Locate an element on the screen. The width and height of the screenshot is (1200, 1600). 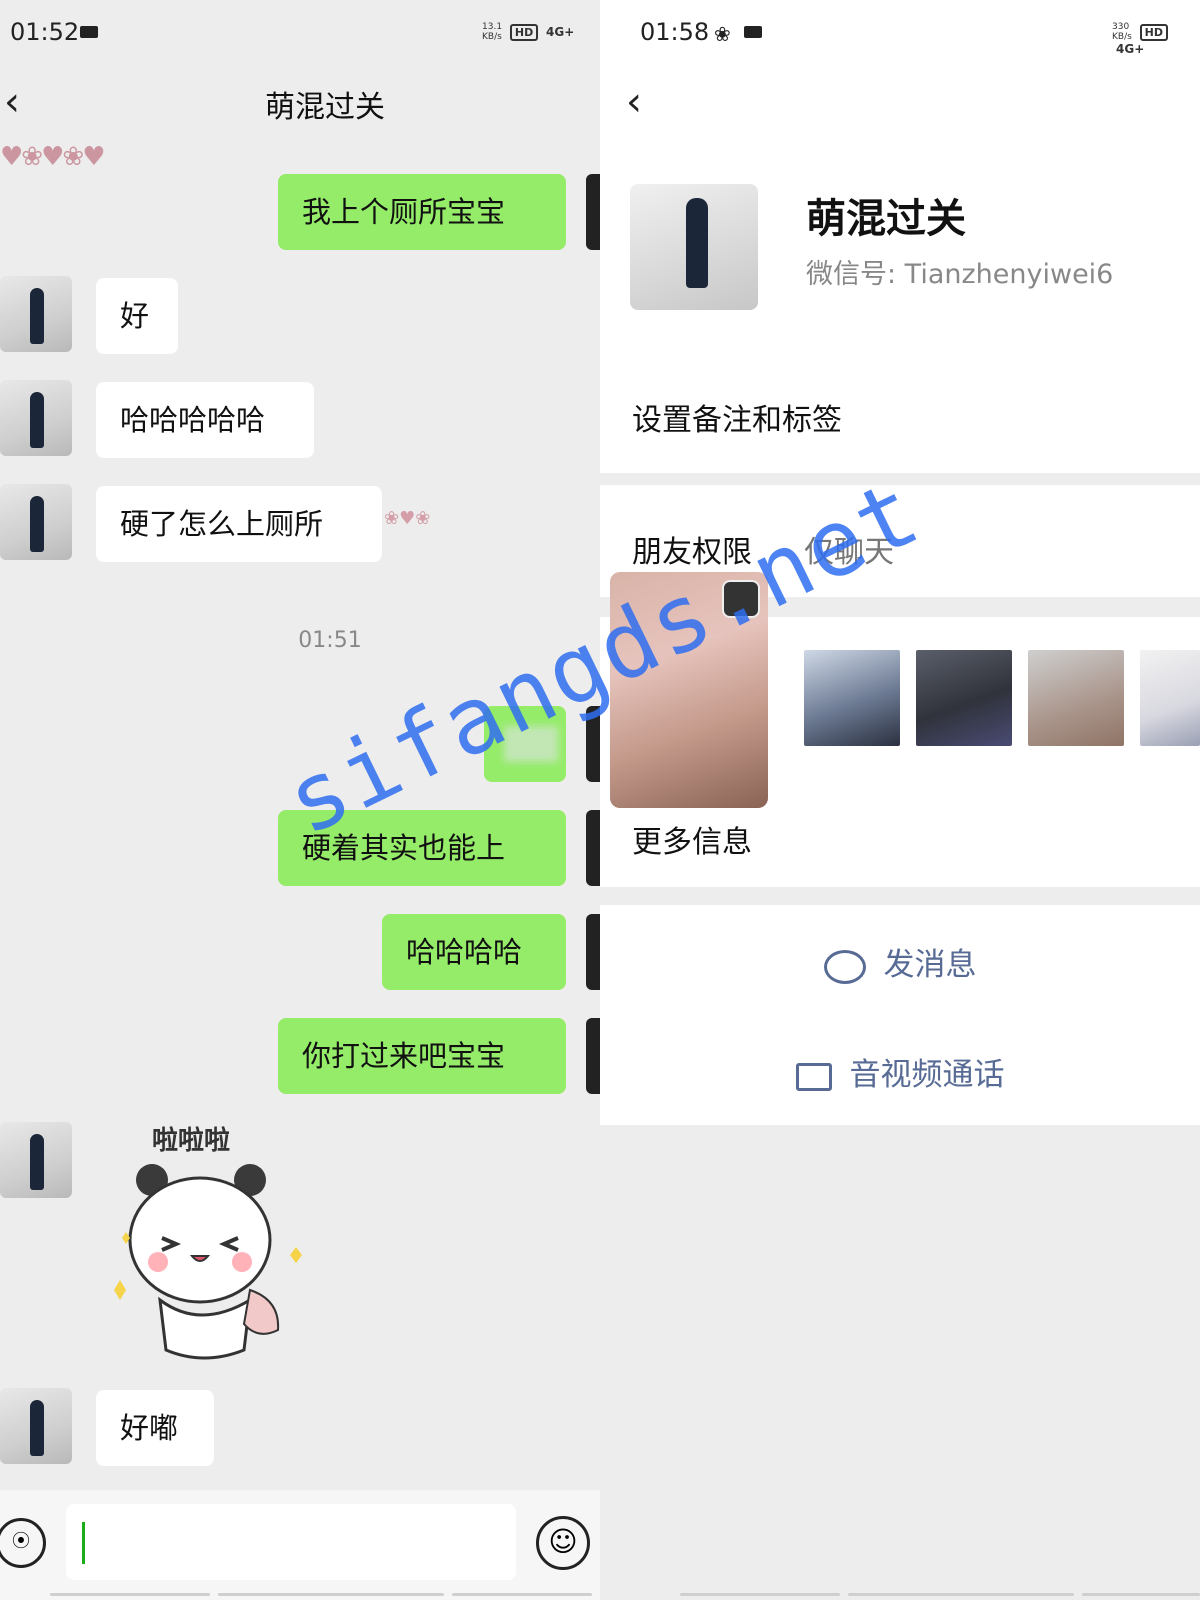
net-speed: 13.1 KB/s is located at coordinates (492, 32).